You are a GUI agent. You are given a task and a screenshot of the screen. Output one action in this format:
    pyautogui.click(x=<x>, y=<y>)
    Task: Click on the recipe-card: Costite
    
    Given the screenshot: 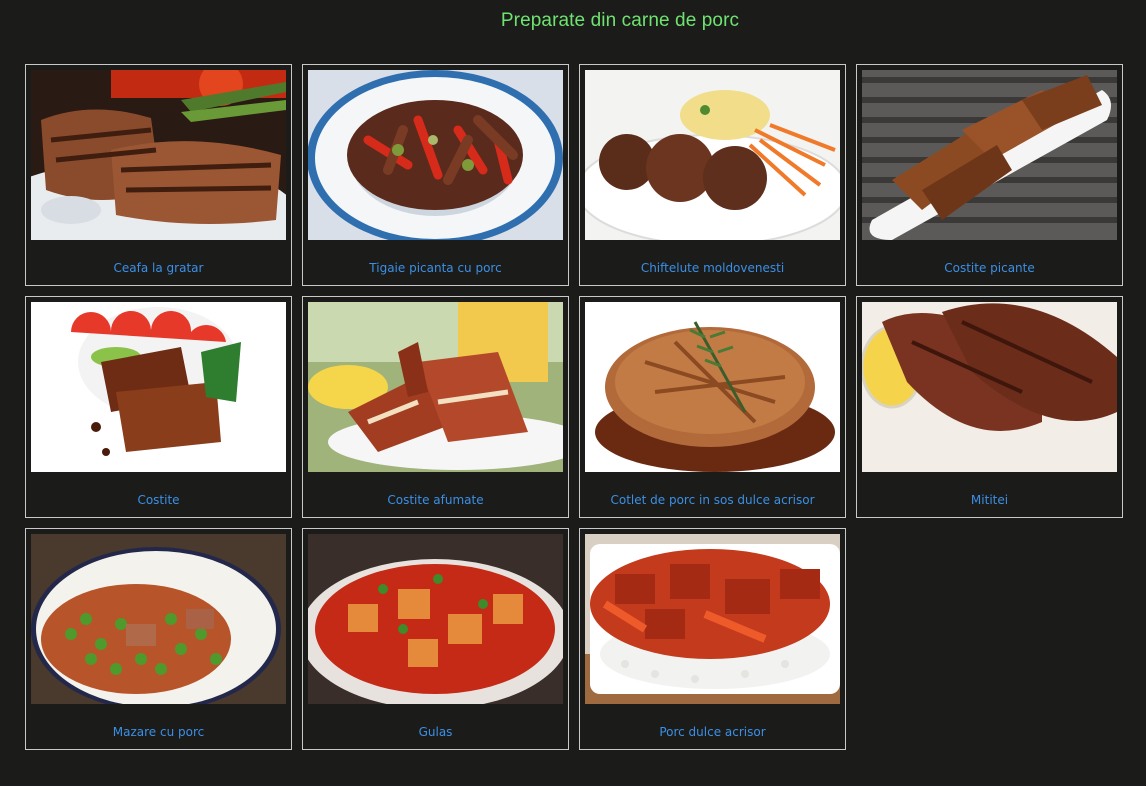 What is the action you would take?
    pyautogui.click(x=158, y=407)
    